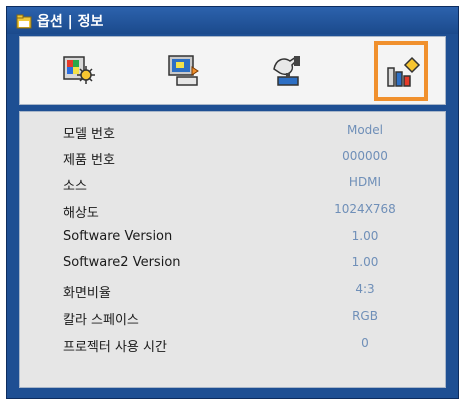  What do you see at coordinates (365, 182) in the screenshot?
I see `info-value: HDMI` at bounding box center [365, 182].